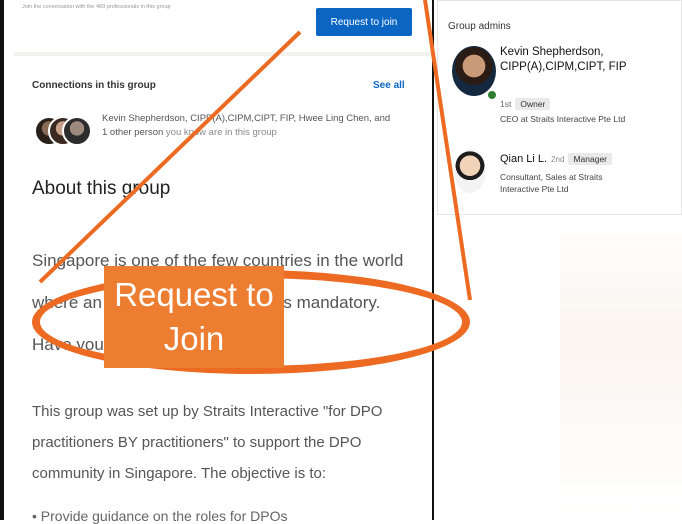 The height and width of the screenshot is (524, 682). What do you see at coordinates (447, 150) in the screenshot?
I see `arrow-line` at bounding box center [447, 150].